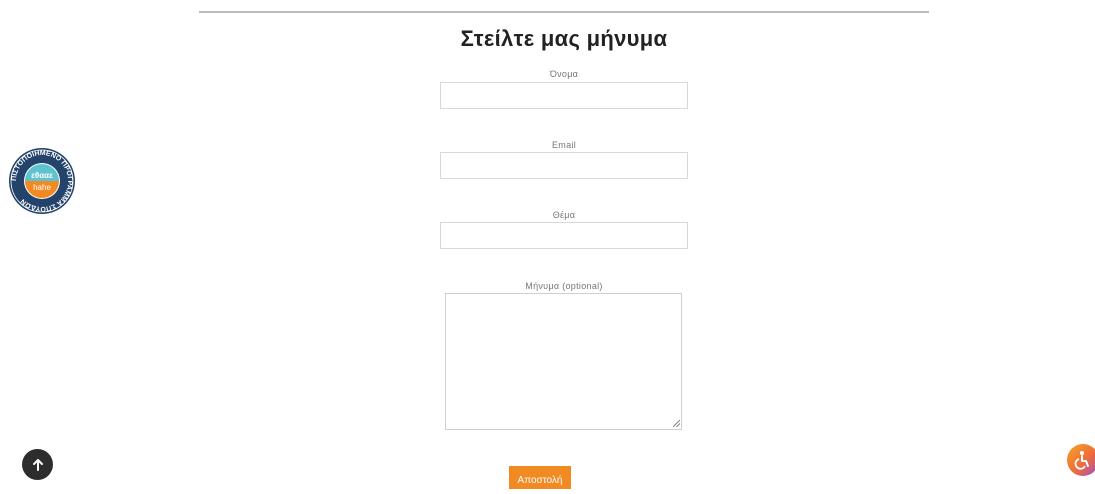 The height and width of the screenshot is (494, 1095). Describe the element at coordinates (42, 175) in the screenshot. I see `badge-top-text: εθααε` at that location.